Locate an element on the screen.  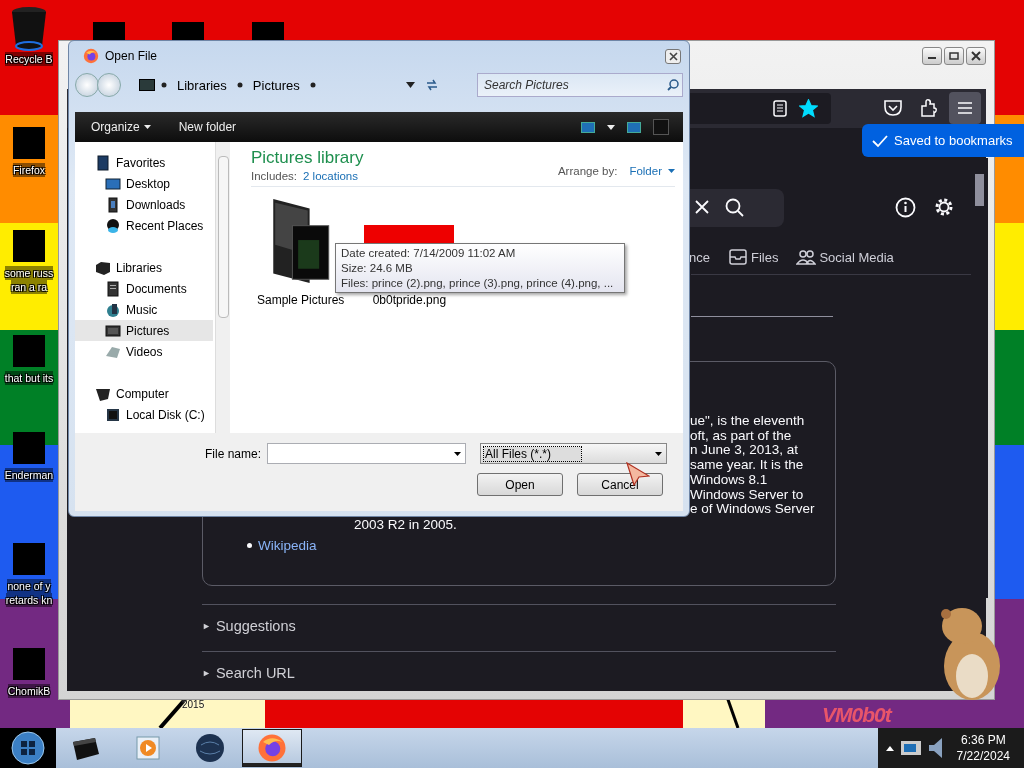
nav-item: Desktop is located at coordinates (144, 183).